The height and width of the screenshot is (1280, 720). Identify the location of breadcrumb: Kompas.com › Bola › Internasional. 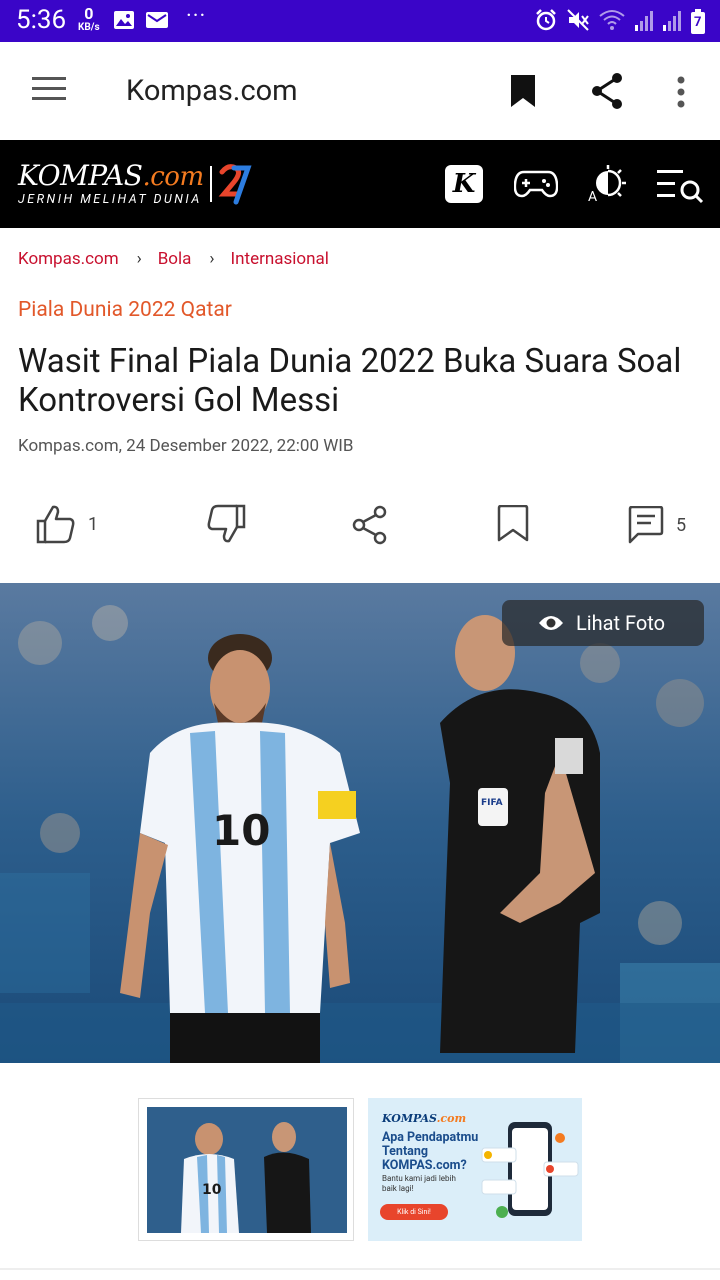
(173, 259).